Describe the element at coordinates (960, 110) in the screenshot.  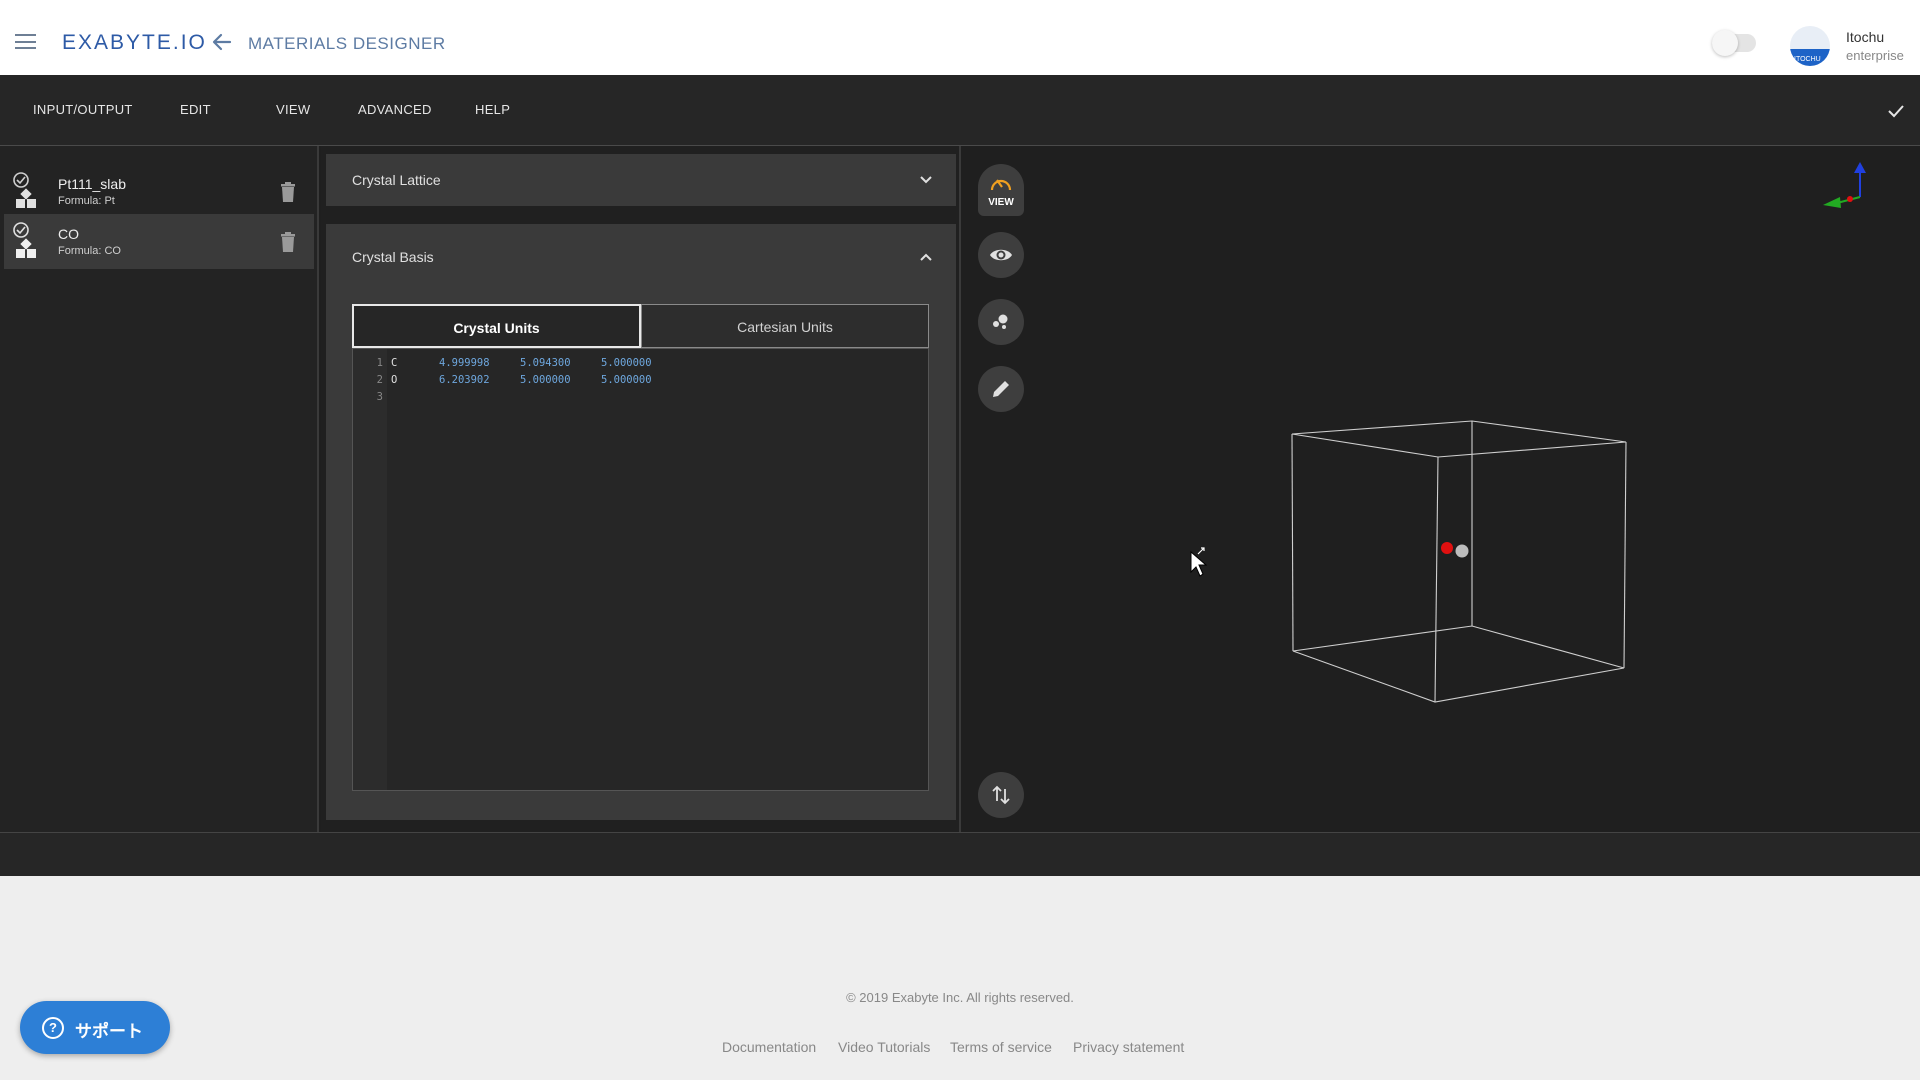
I see `menubar: INPUT/OUTPUT EDIT VIEW ADVANCED HELP` at that location.